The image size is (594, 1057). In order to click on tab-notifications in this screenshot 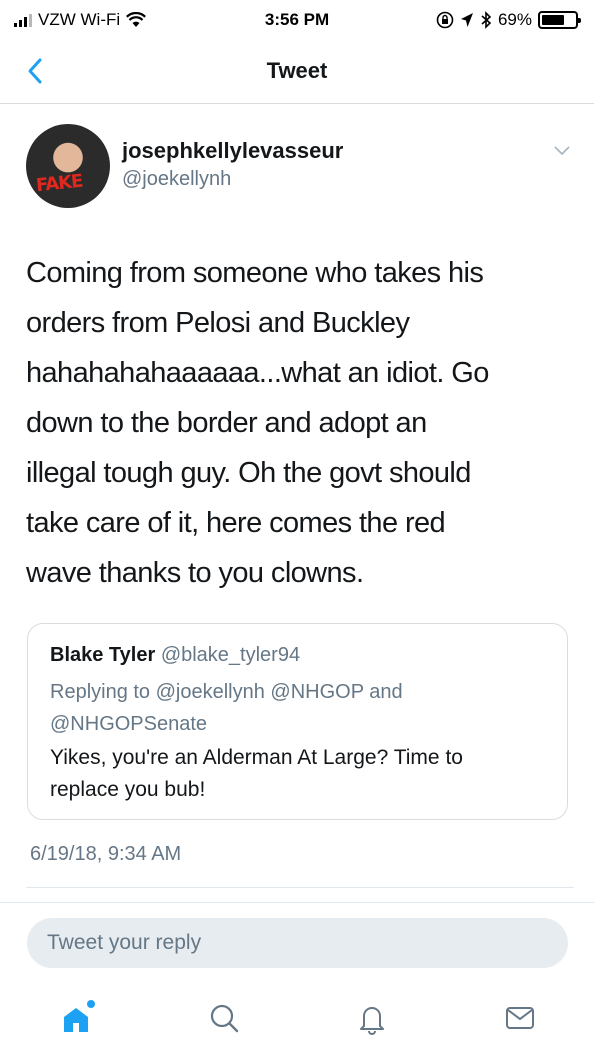, I will do `click(372, 1018)`.